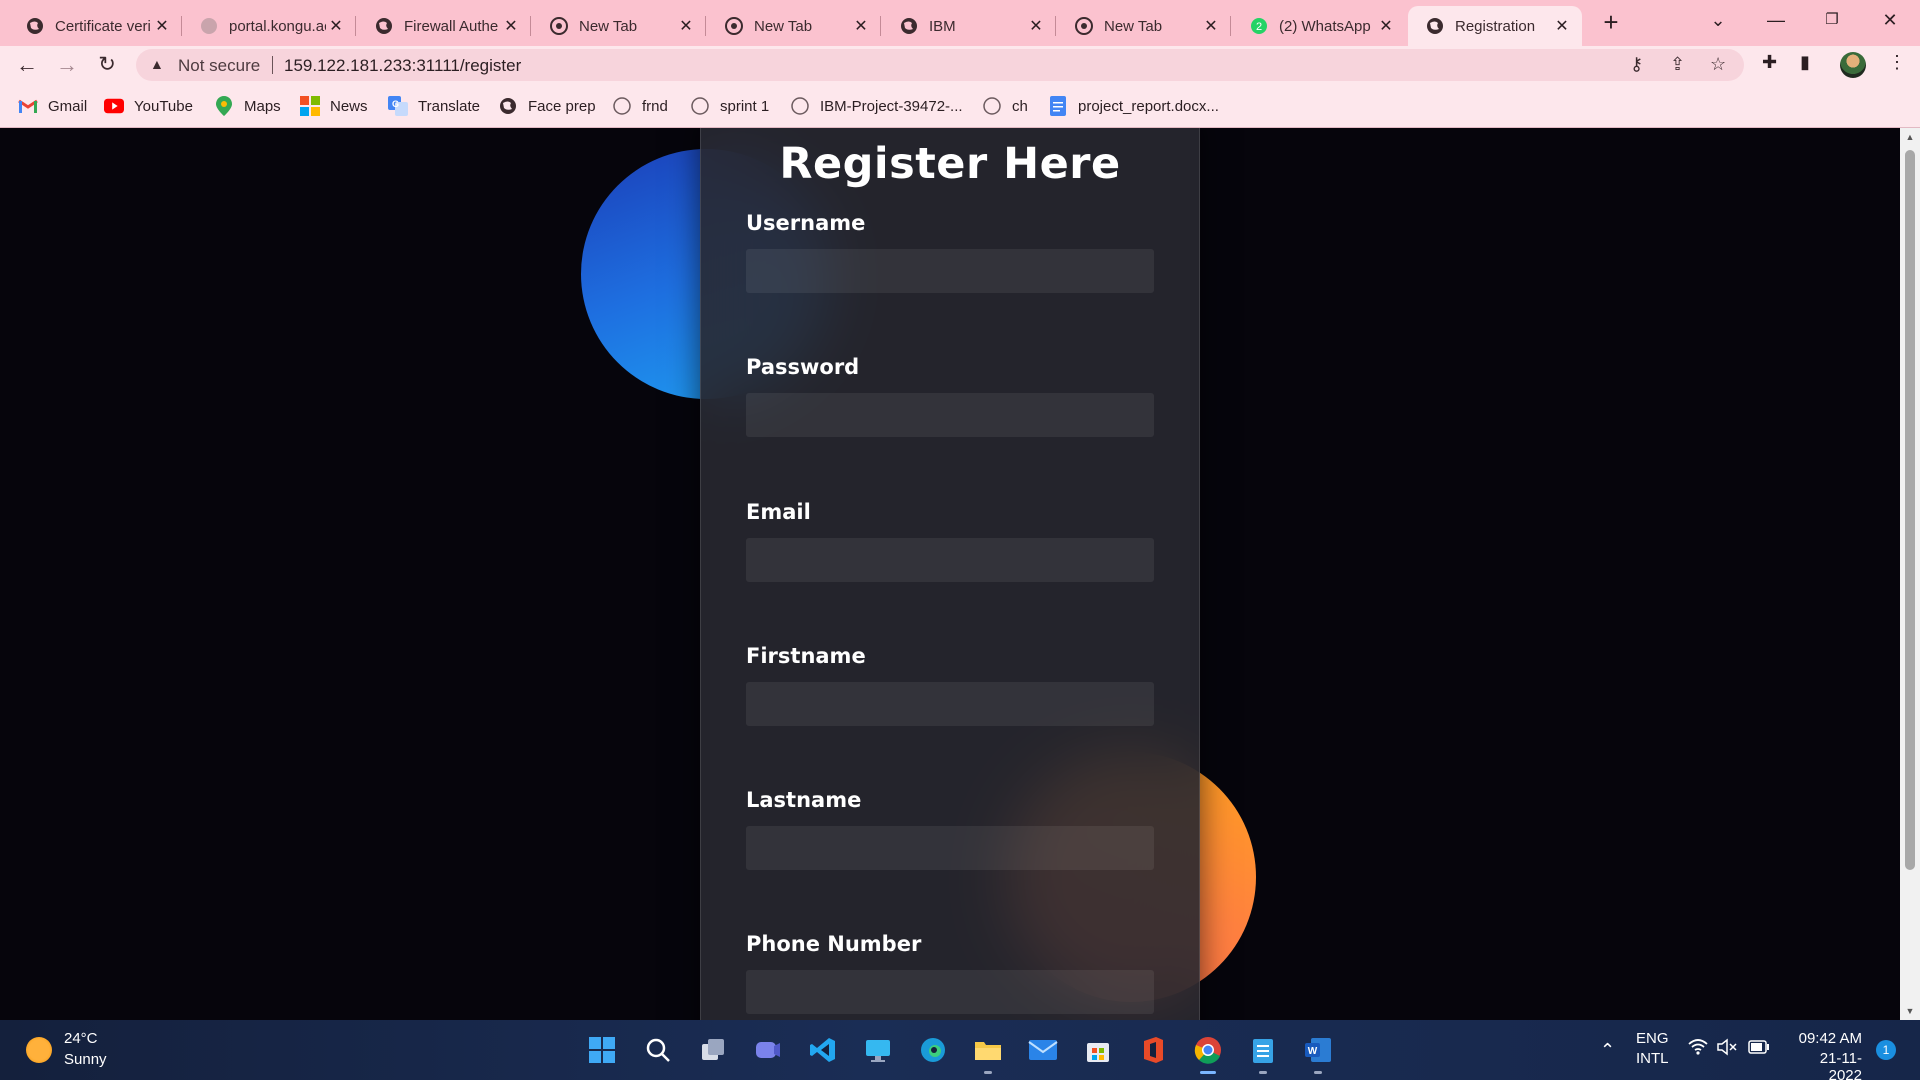 The width and height of the screenshot is (1920, 1080). What do you see at coordinates (640, 106) in the screenshot?
I see `bookmark-frnd: frnd` at bounding box center [640, 106].